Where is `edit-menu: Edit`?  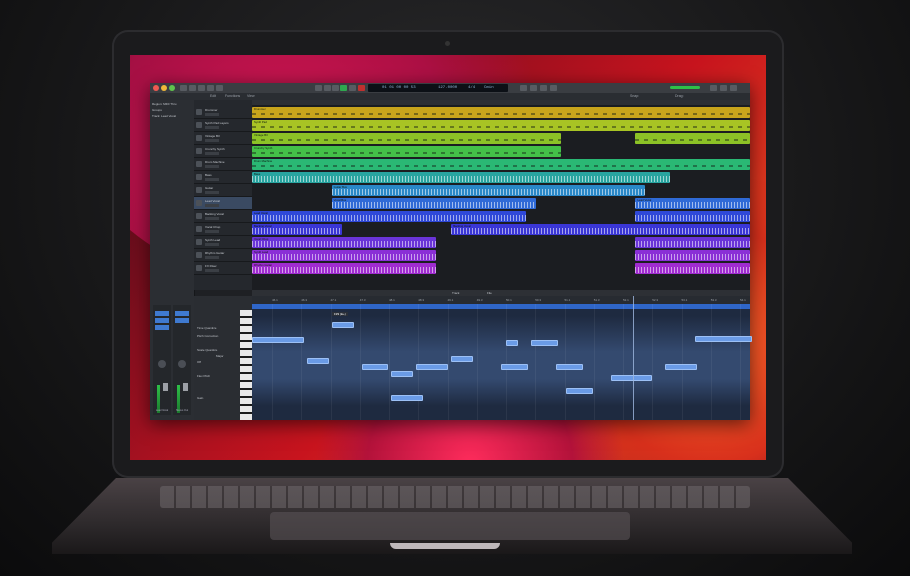
edit-menu: Edit is located at coordinates (213, 96).